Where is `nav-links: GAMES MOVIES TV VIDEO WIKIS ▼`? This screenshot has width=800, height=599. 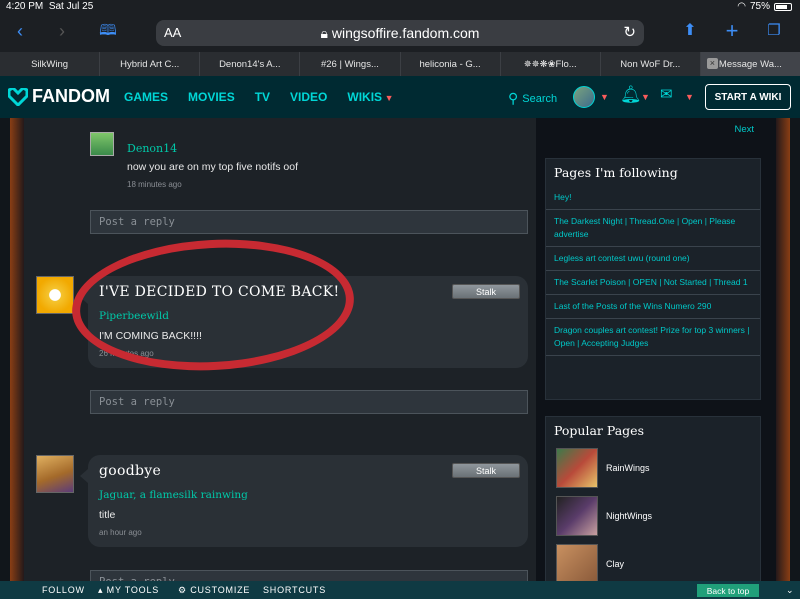 nav-links: GAMES MOVIES TV VIDEO WIKIS ▼ is located at coordinates (258, 97).